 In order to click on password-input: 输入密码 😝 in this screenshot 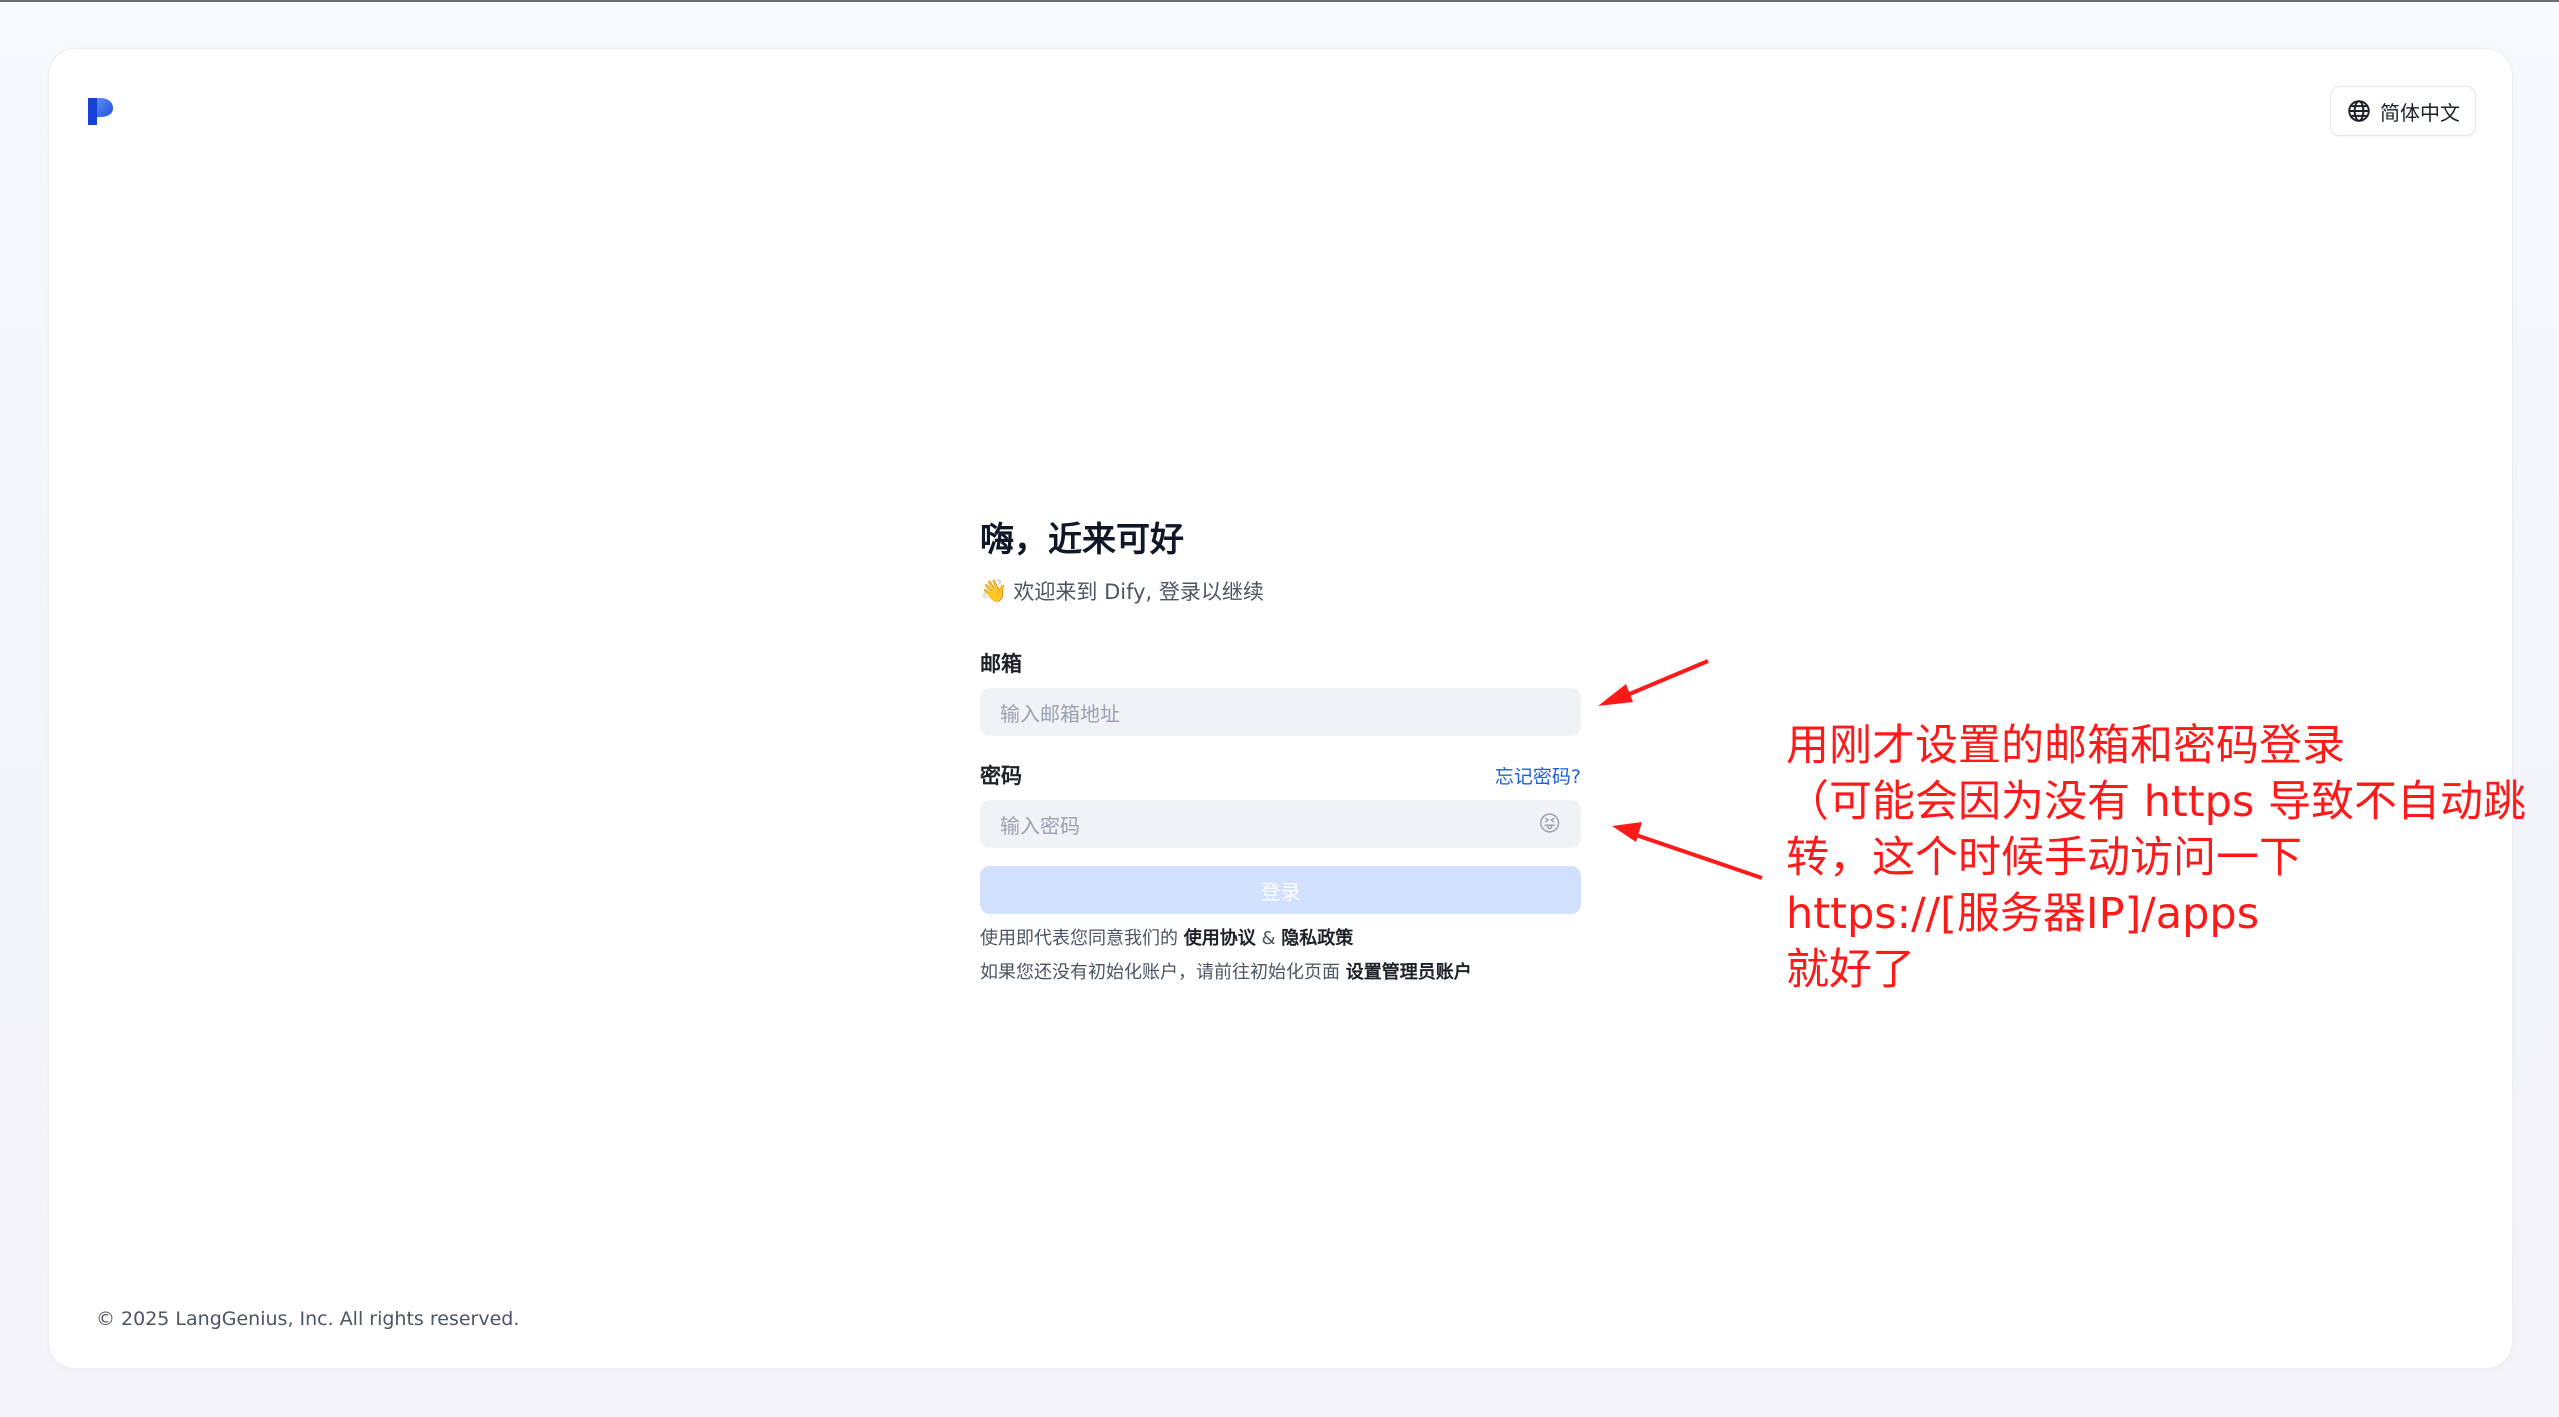, I will do `click(1280, 824)`.